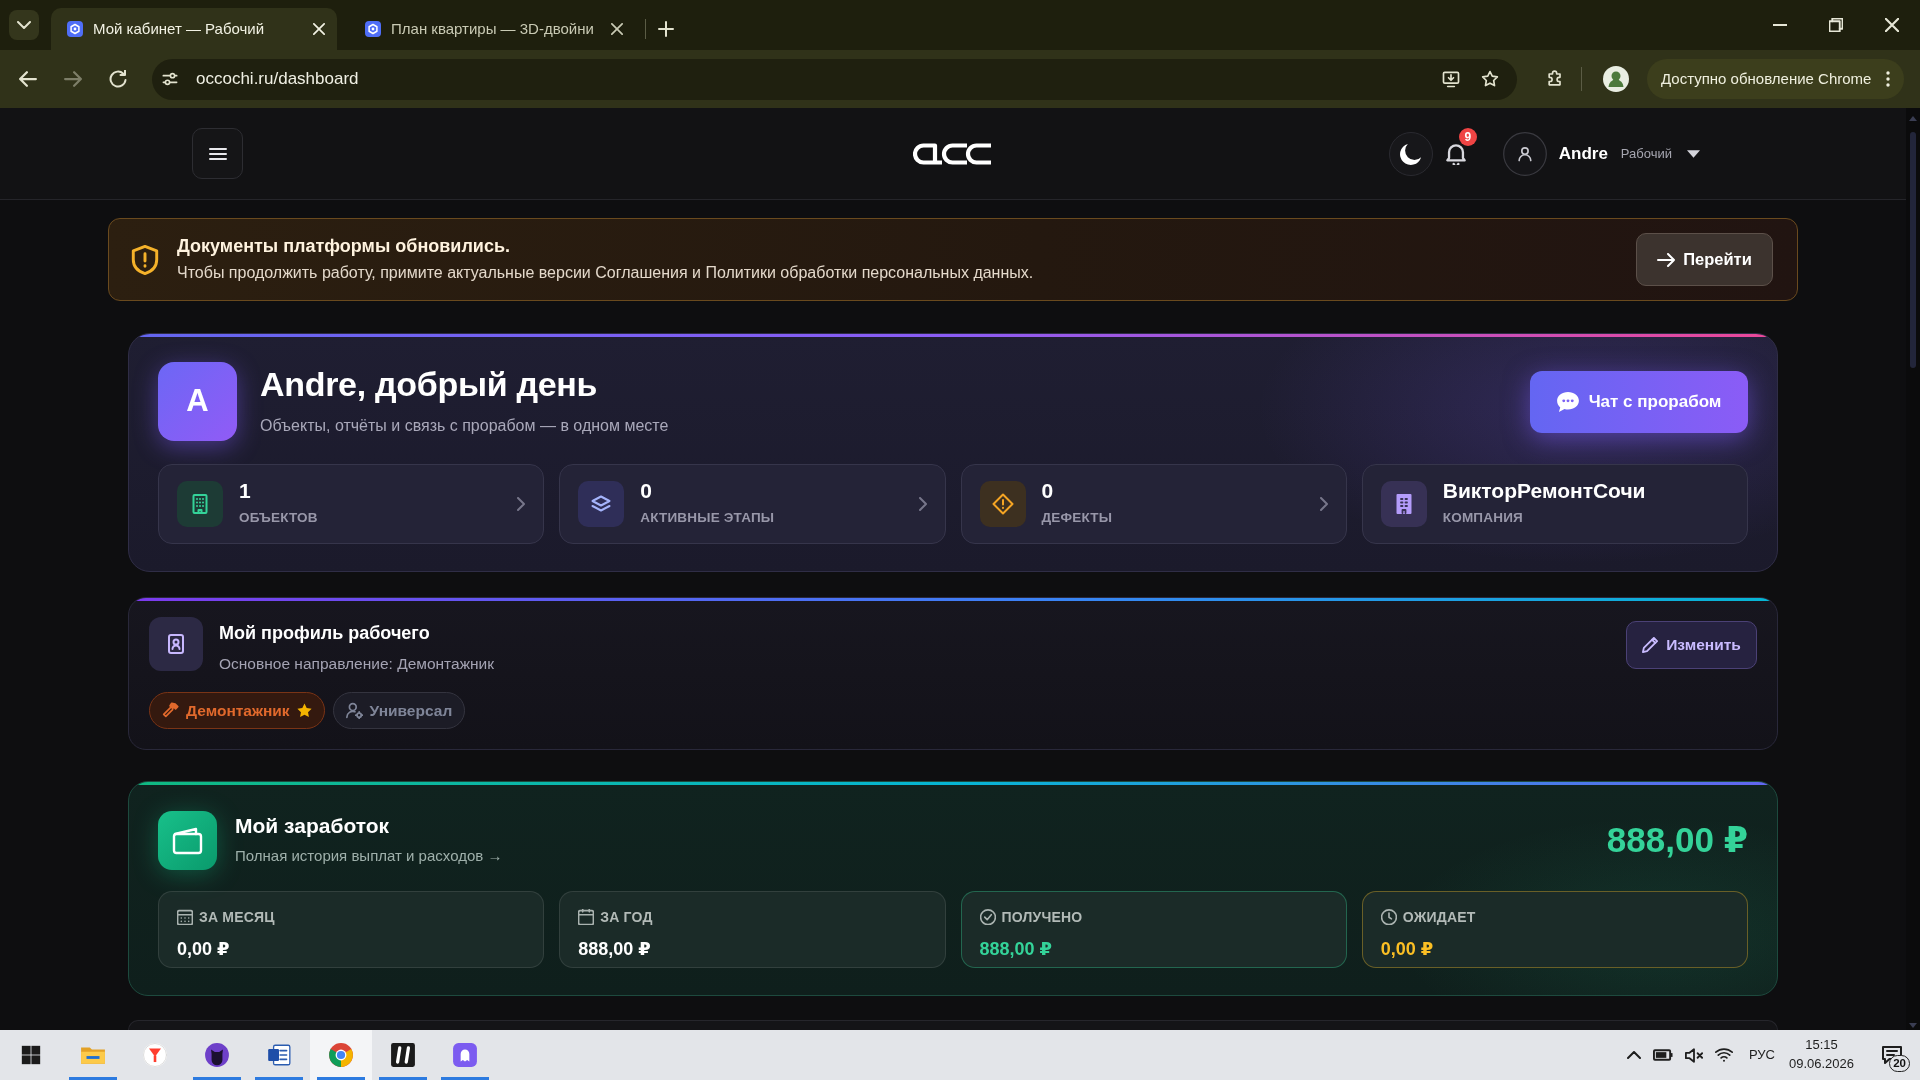 The image size is (1920, 1080). Describe the element at coordinates (1467, 136) in the screenshot. I see `notification-badge: 9` at that location.